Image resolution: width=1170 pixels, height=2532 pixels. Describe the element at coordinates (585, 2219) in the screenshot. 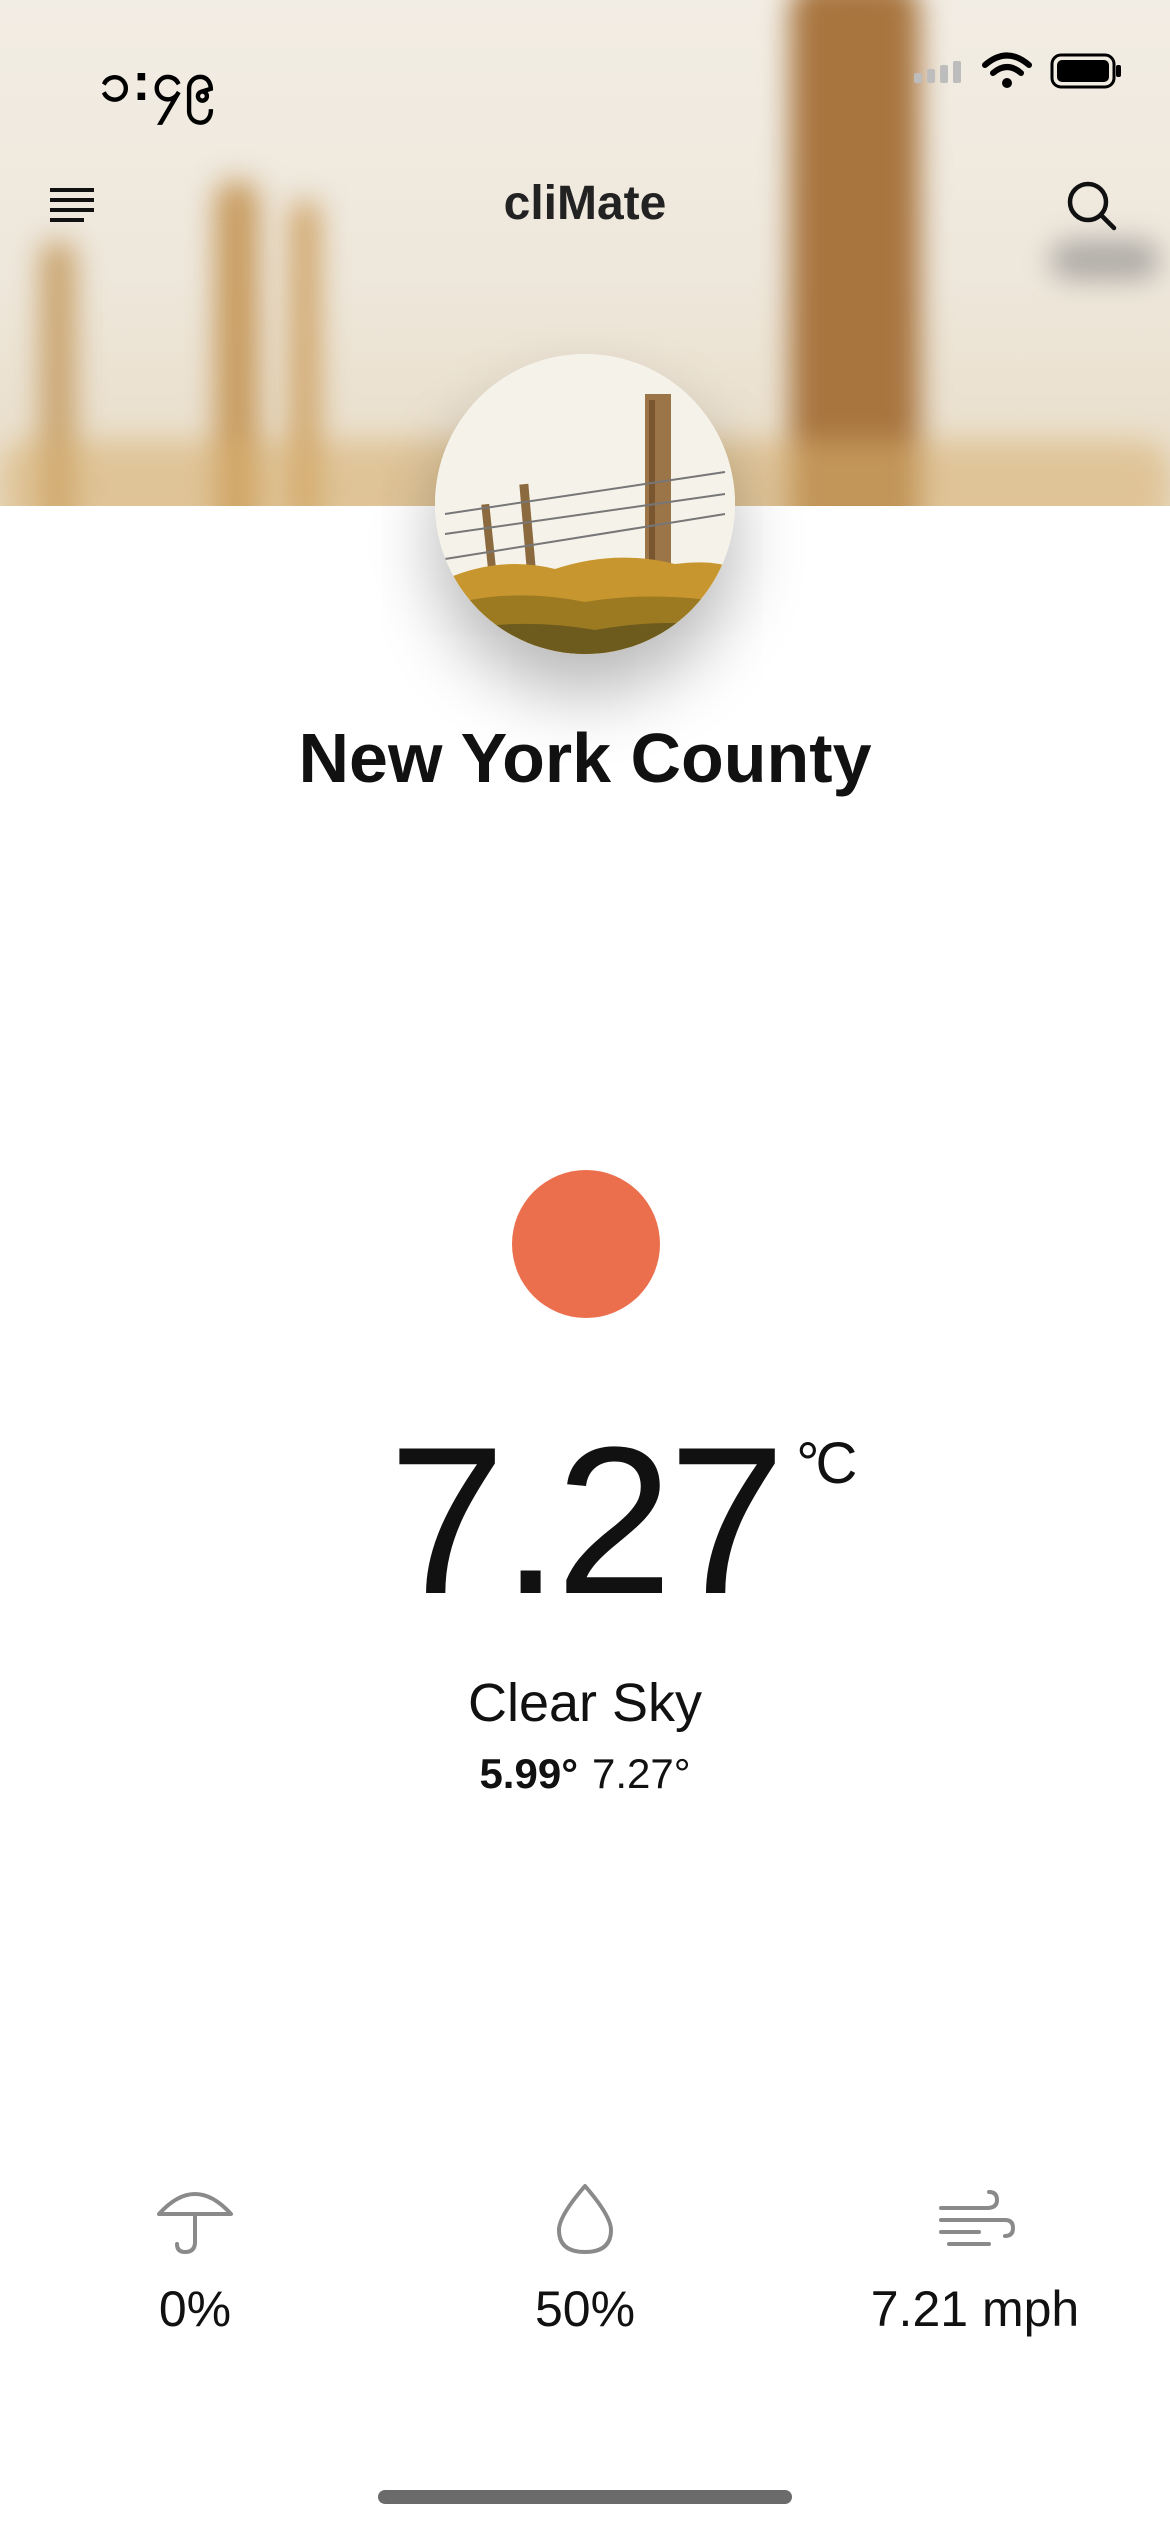

I see `droplet-icon` at that location.